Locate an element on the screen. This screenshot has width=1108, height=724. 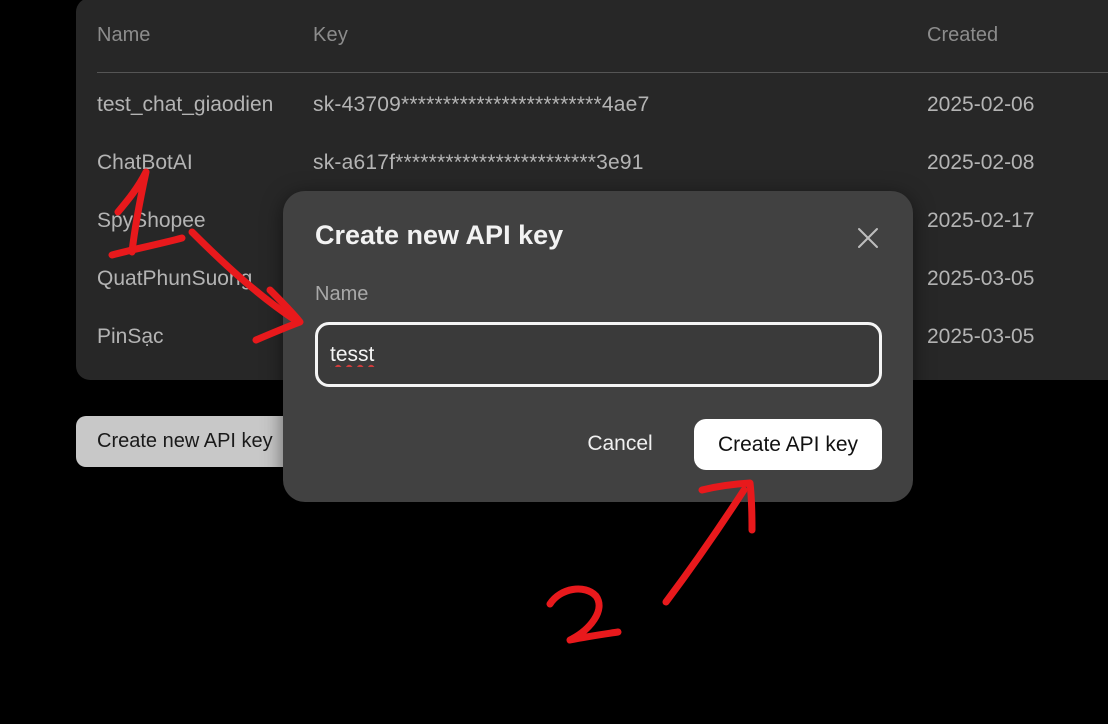
header-created: Created is located at coordinates (963, 35).